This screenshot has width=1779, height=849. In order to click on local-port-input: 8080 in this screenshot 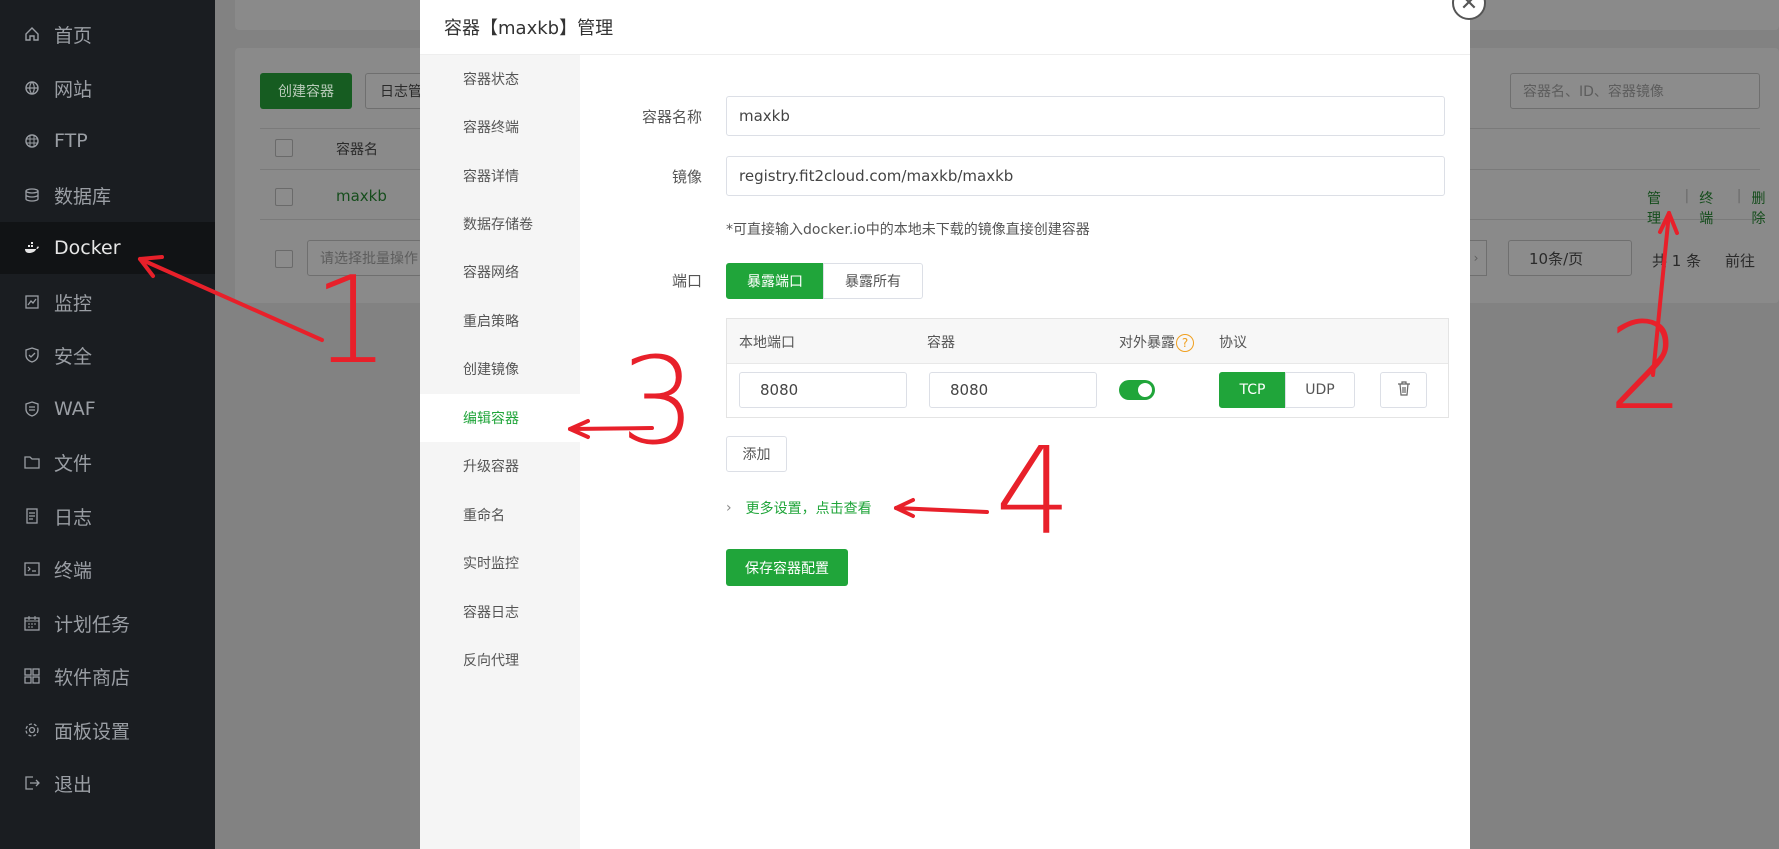, I will do `click(823, 390)`.